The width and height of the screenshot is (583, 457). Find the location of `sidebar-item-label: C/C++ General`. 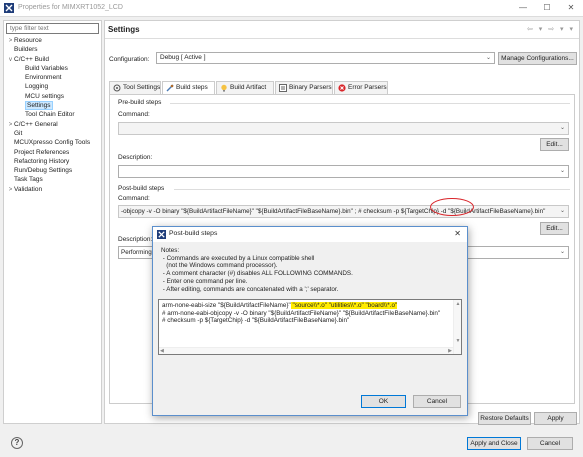

sidebar-item-label: C/C++ General is located at coordinates (36, 124).